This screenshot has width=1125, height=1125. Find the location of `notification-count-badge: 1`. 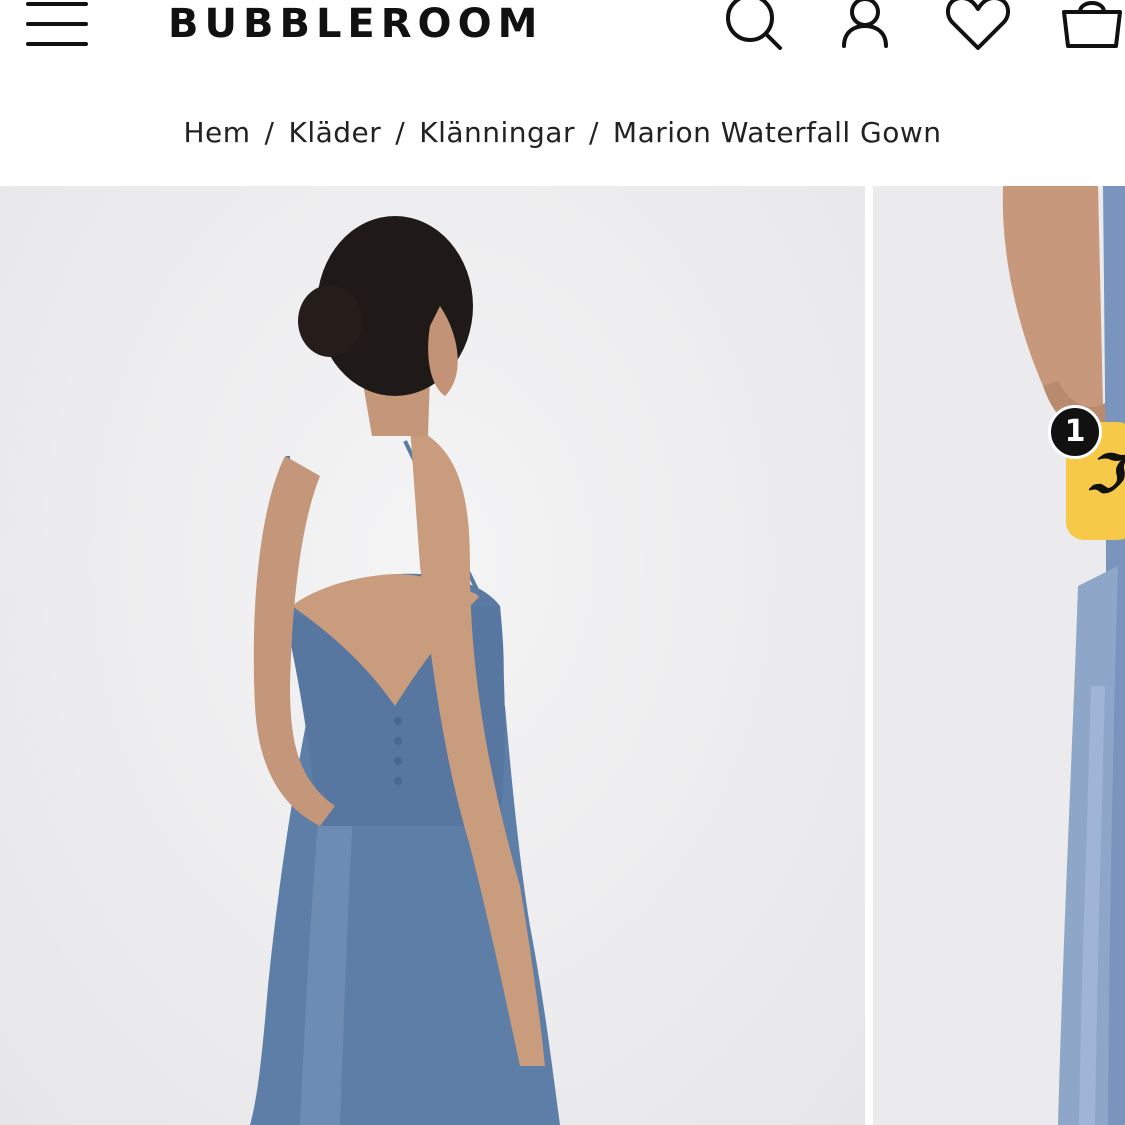

notification-count-badge: 1 is located at coordinates (1075, 432).